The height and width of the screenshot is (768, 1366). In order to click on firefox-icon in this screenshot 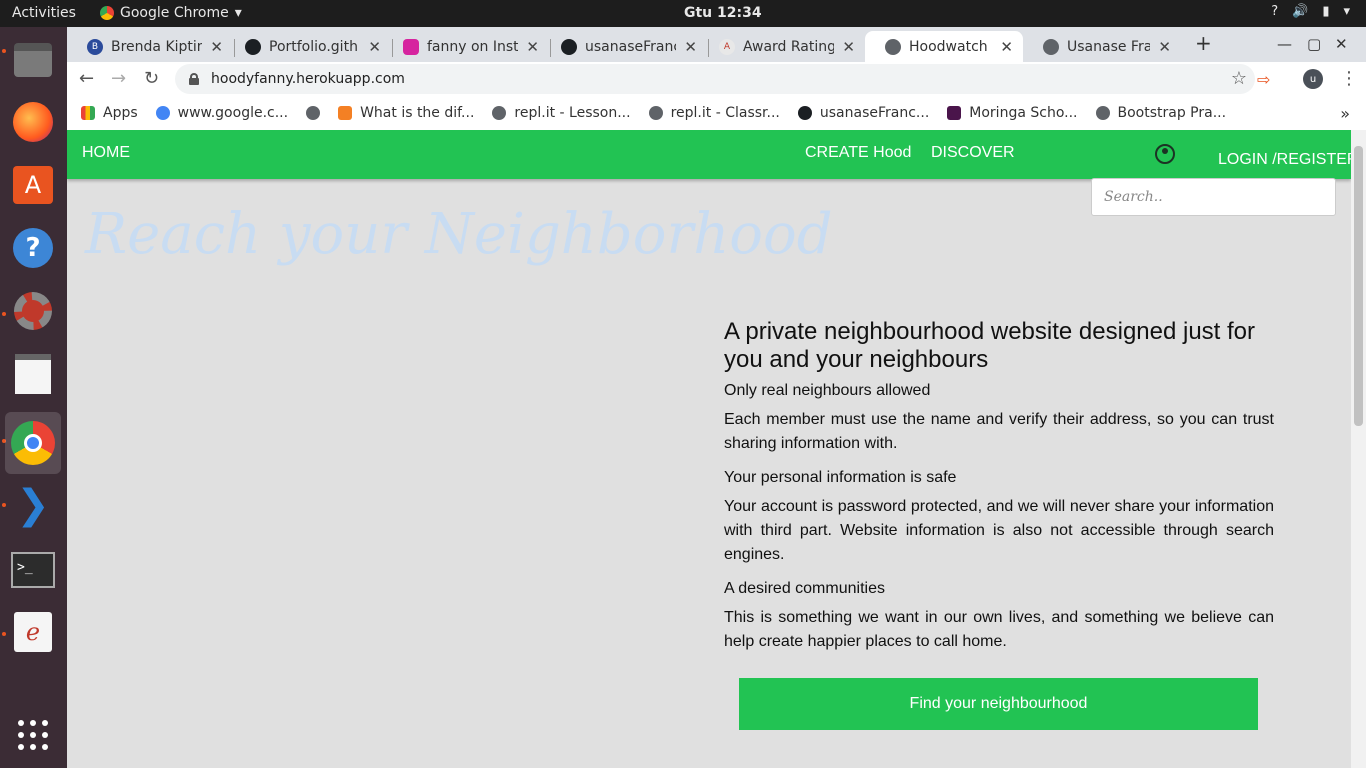, I will do `click(33, 122)`.